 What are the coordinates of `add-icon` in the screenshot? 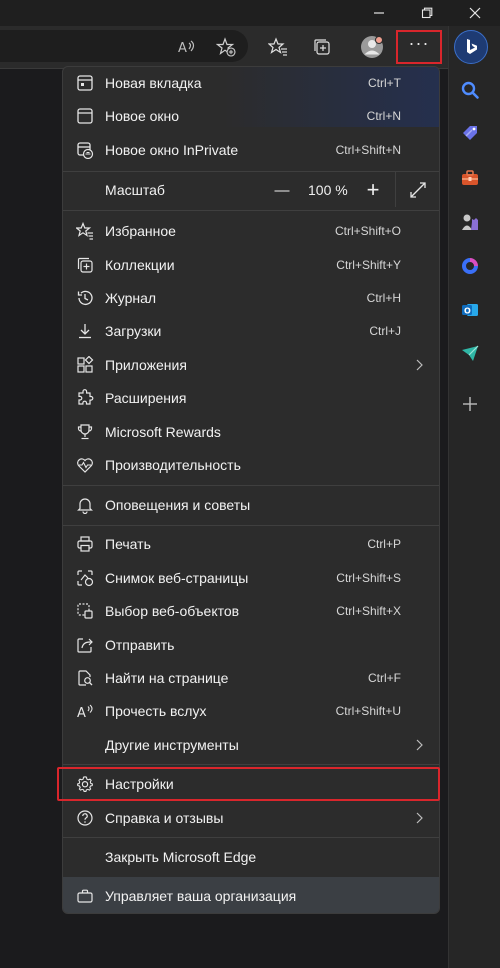 It's located at (470, 404).